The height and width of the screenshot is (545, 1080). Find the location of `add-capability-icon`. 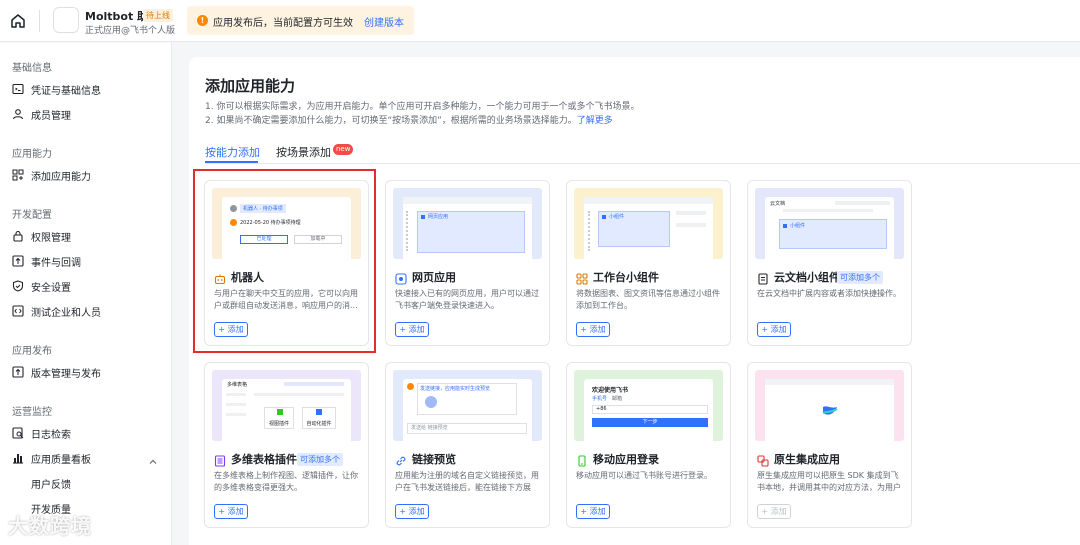

add-capability-icon is located at coordinates (18, 175).